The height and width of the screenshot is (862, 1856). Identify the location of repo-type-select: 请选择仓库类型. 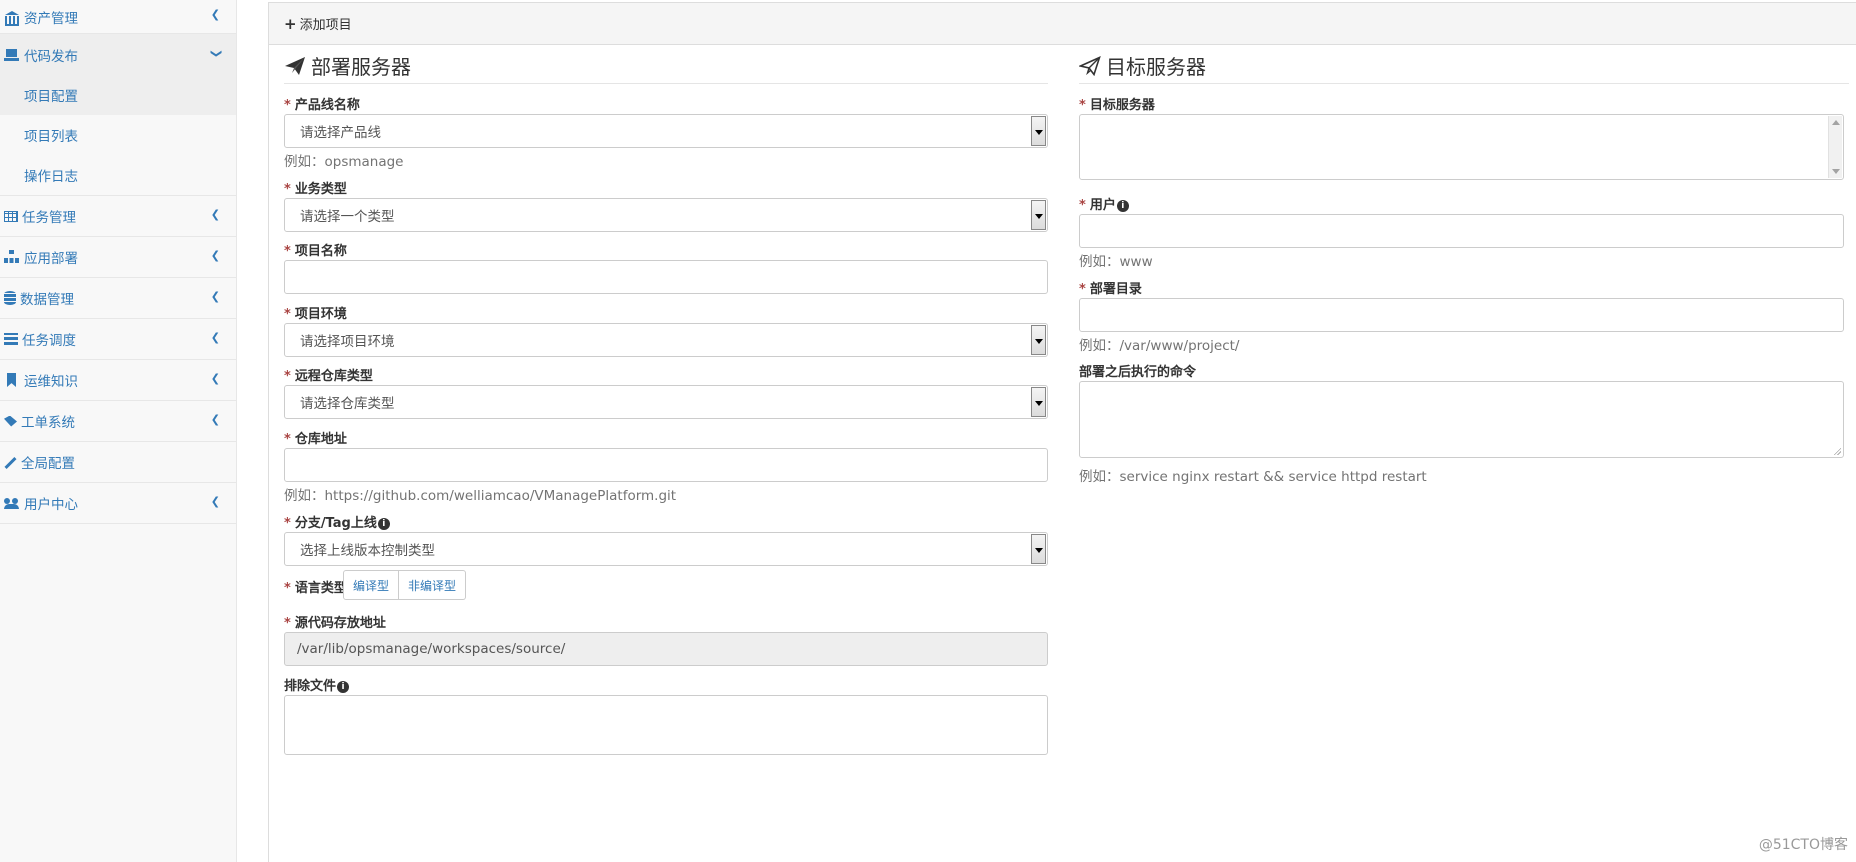
(666, 402).